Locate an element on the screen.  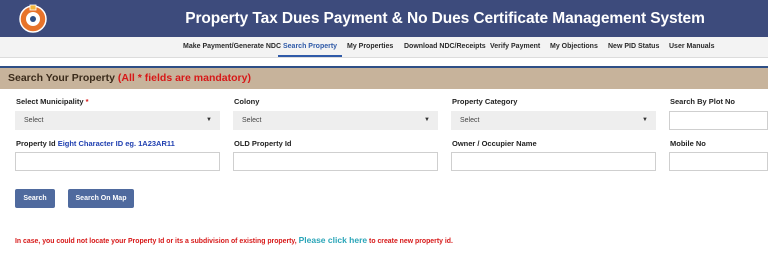
mandatory-note: (All * fields are mandatory) is located at coordinates (184, 78).